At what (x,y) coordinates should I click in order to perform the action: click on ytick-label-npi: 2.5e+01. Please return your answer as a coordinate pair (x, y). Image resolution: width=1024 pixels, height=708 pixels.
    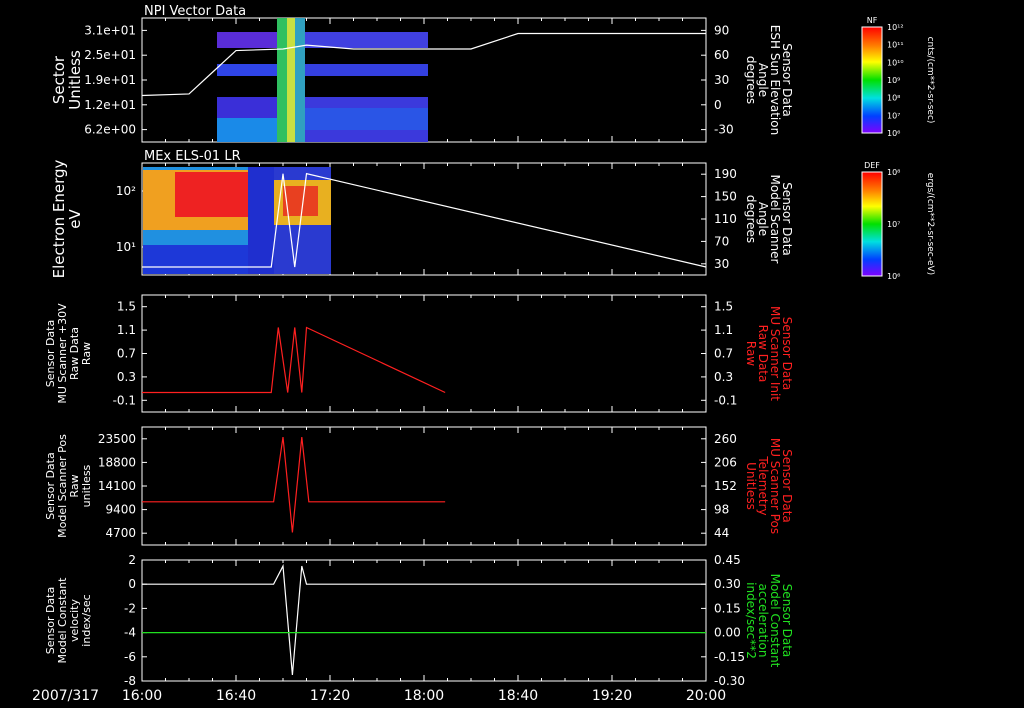
    Looking at the image, I should click on (110, 55).